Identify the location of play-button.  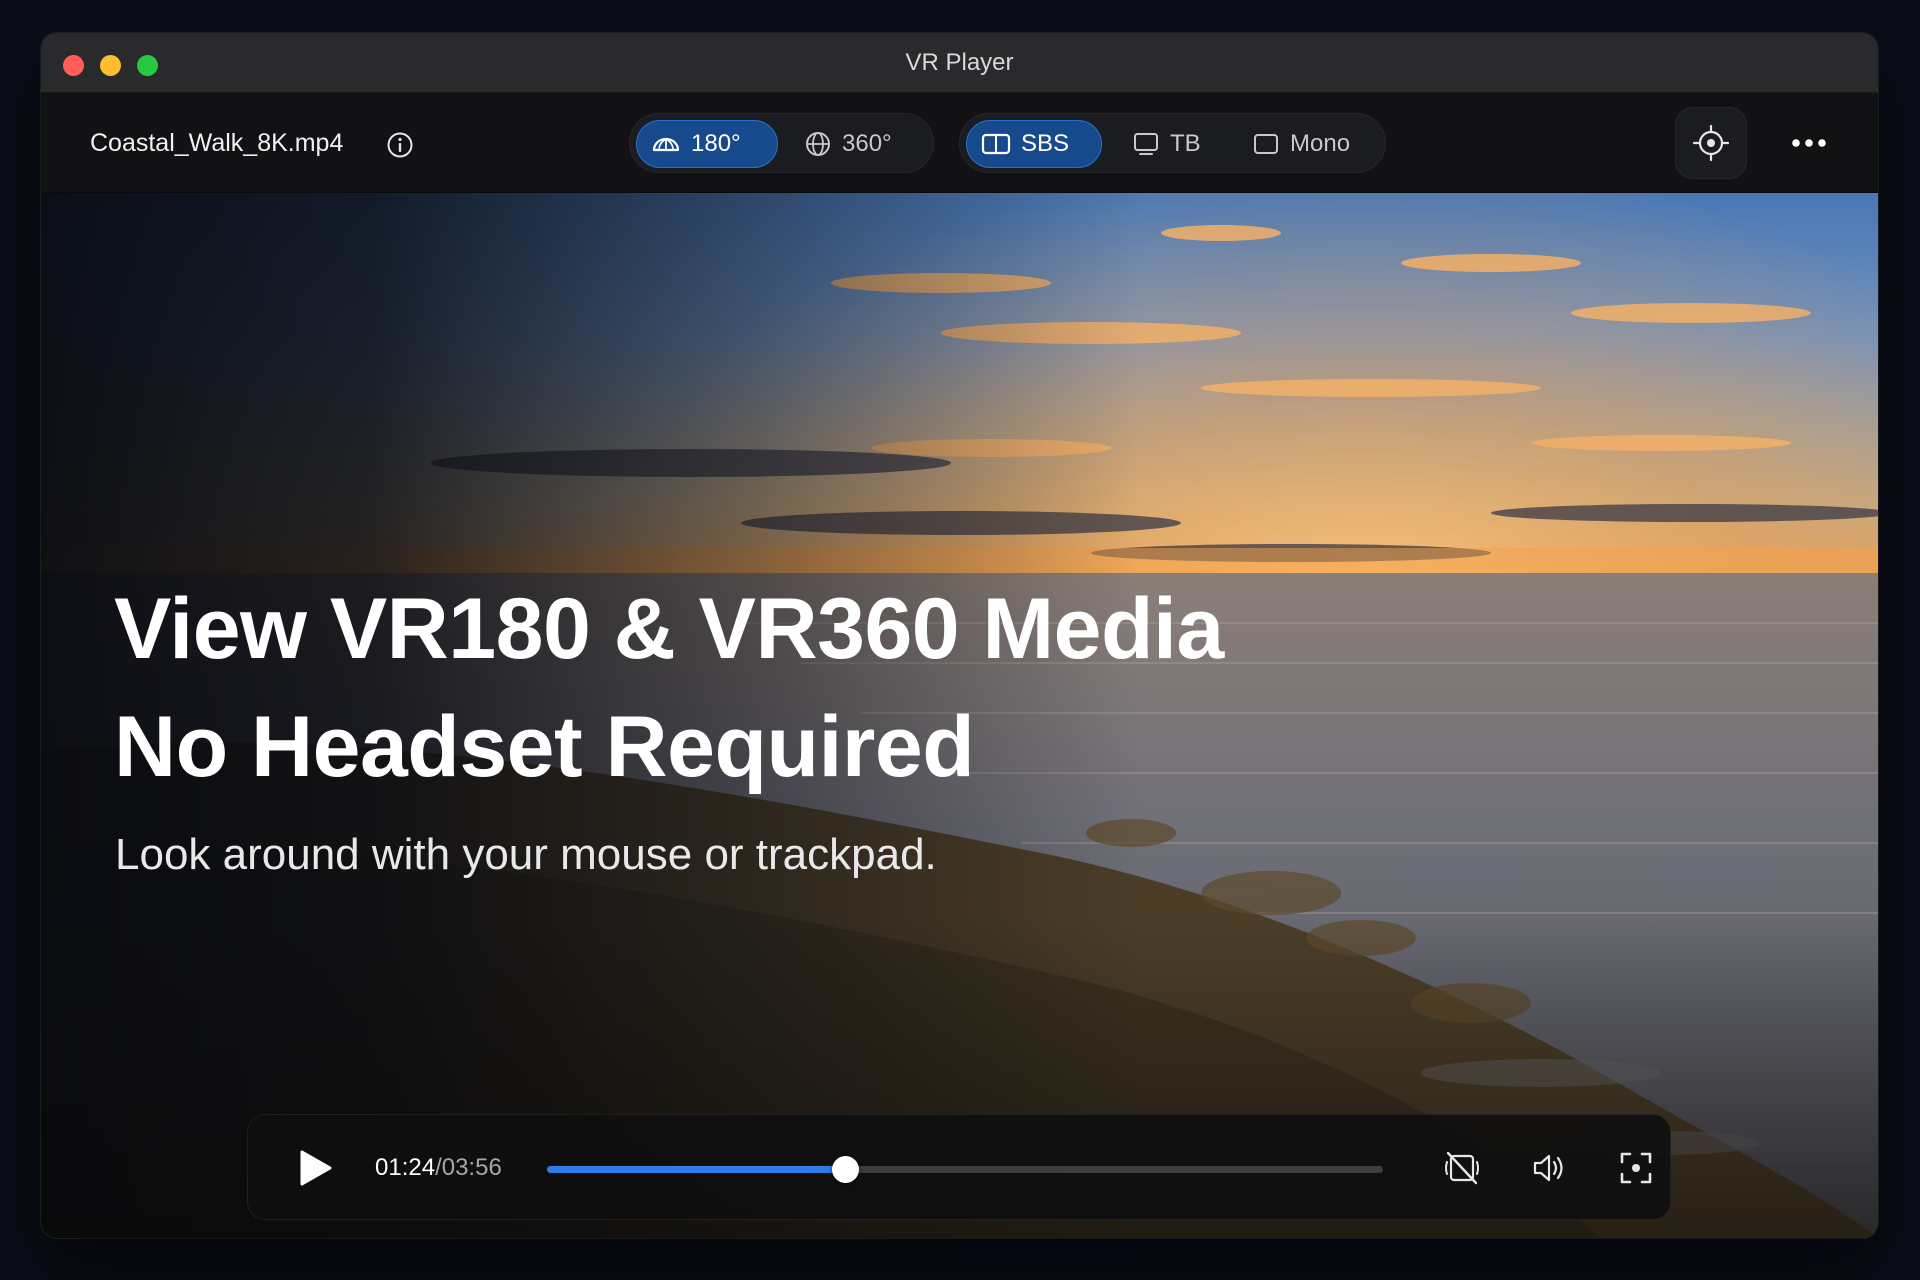
(314, 1168).